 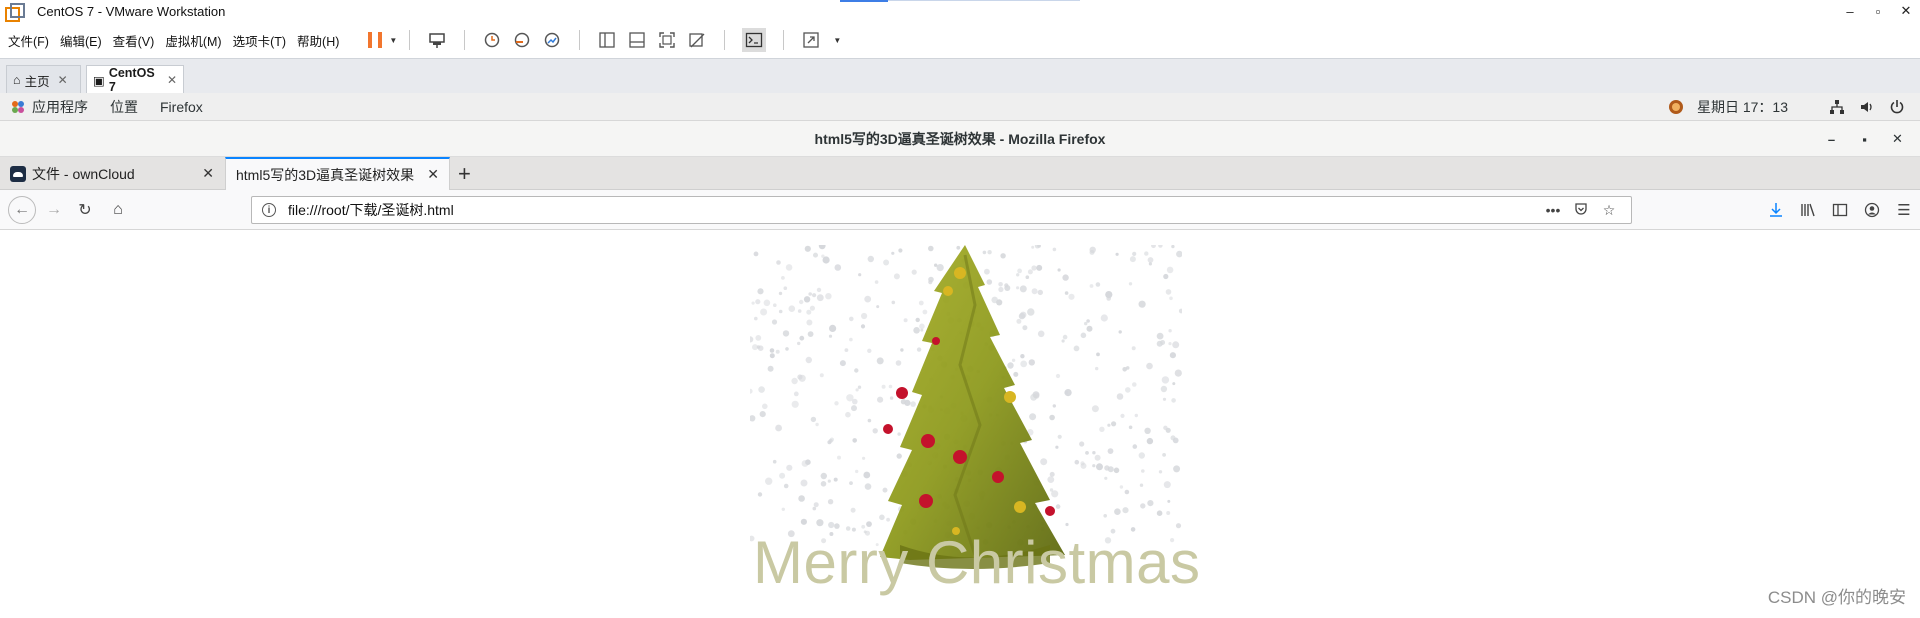 I want to click on network-icon, so click(x=1837, y=107).